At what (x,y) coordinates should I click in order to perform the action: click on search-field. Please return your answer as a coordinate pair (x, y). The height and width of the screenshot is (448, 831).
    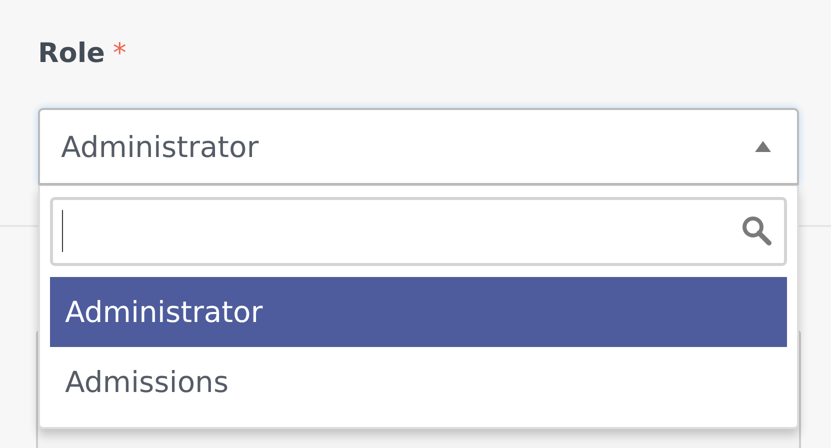
    Looking at the image, I should click on (418, 231).